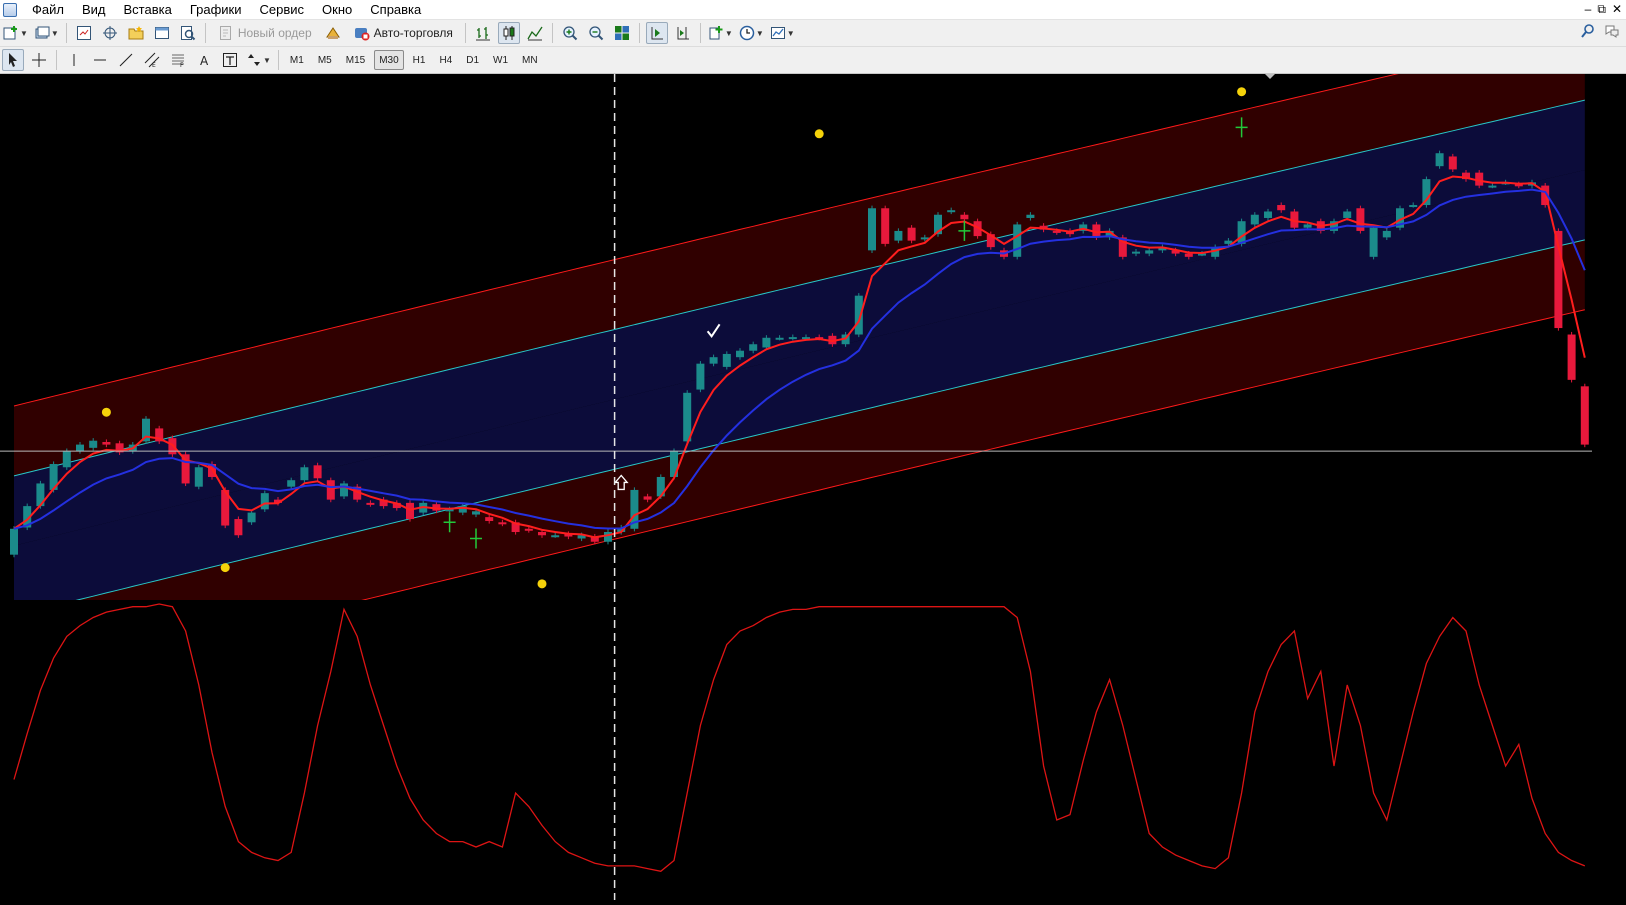  Describe the element at coordinates (751, 33) in the screenshot. I see `periods-button: ▼` at that location.